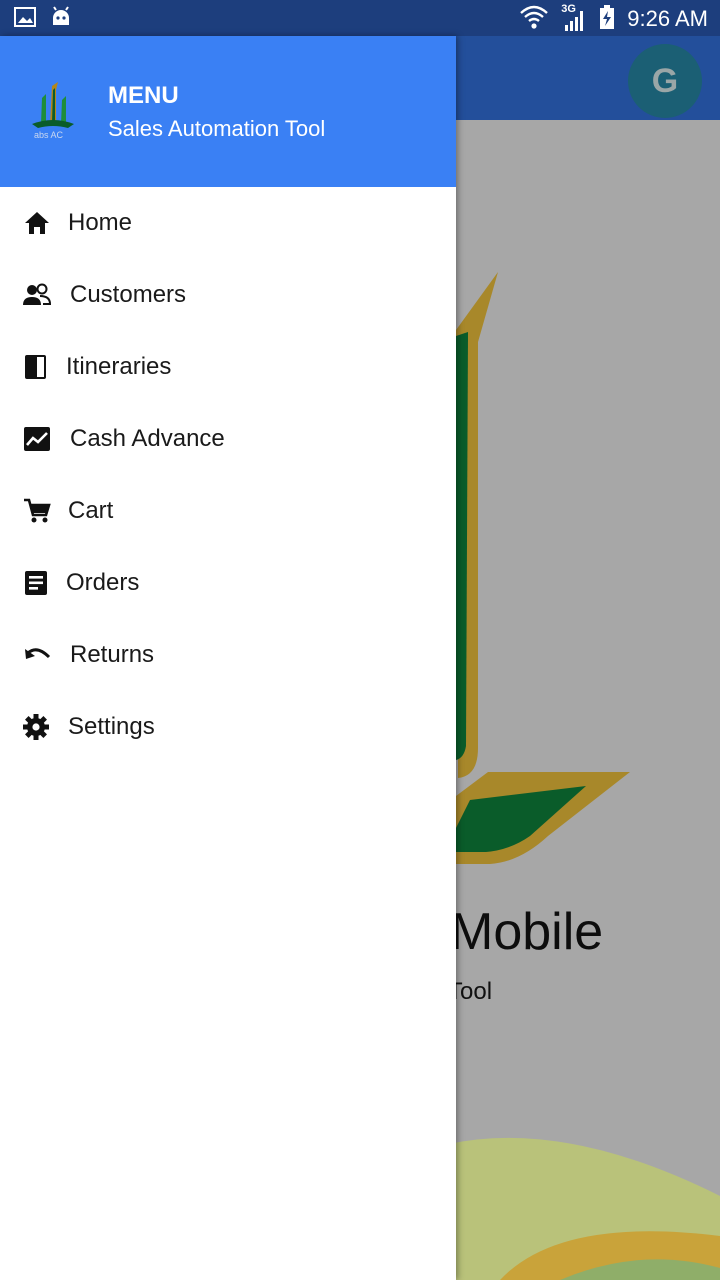 The image size is (720, 1280). I want to click on drawer-subtitle: Sales Automation Tool, so click(217, 128).